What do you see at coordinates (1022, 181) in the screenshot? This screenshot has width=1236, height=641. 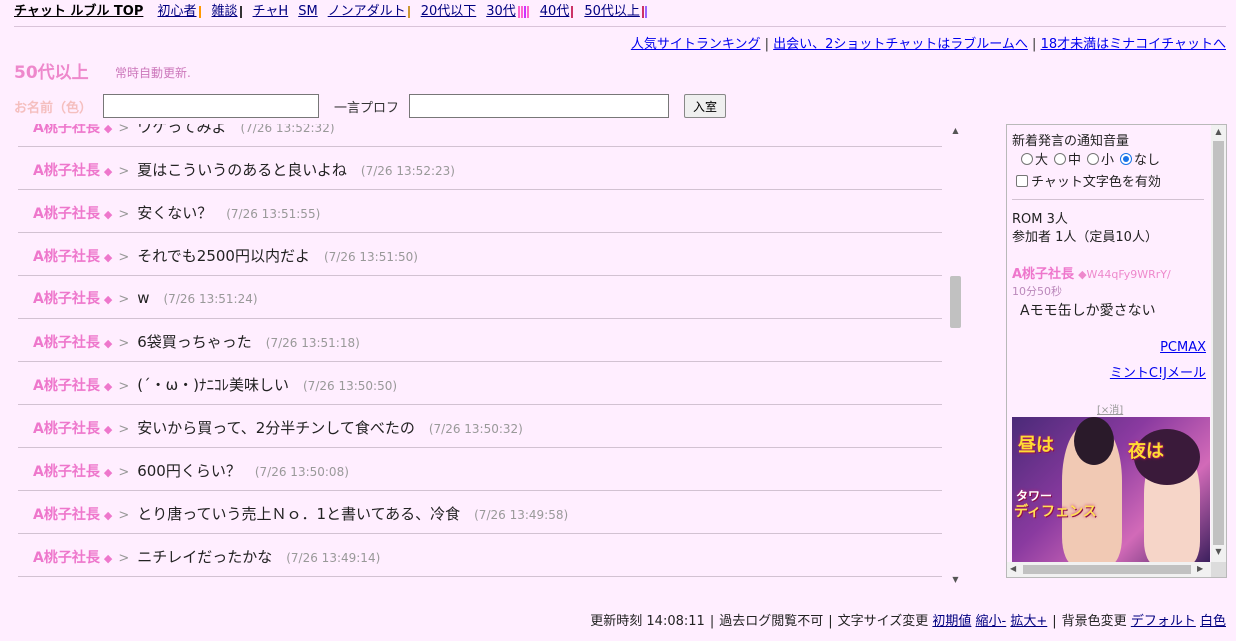 I see `chat-color-checkbox` at bounding box center [1022, 181].